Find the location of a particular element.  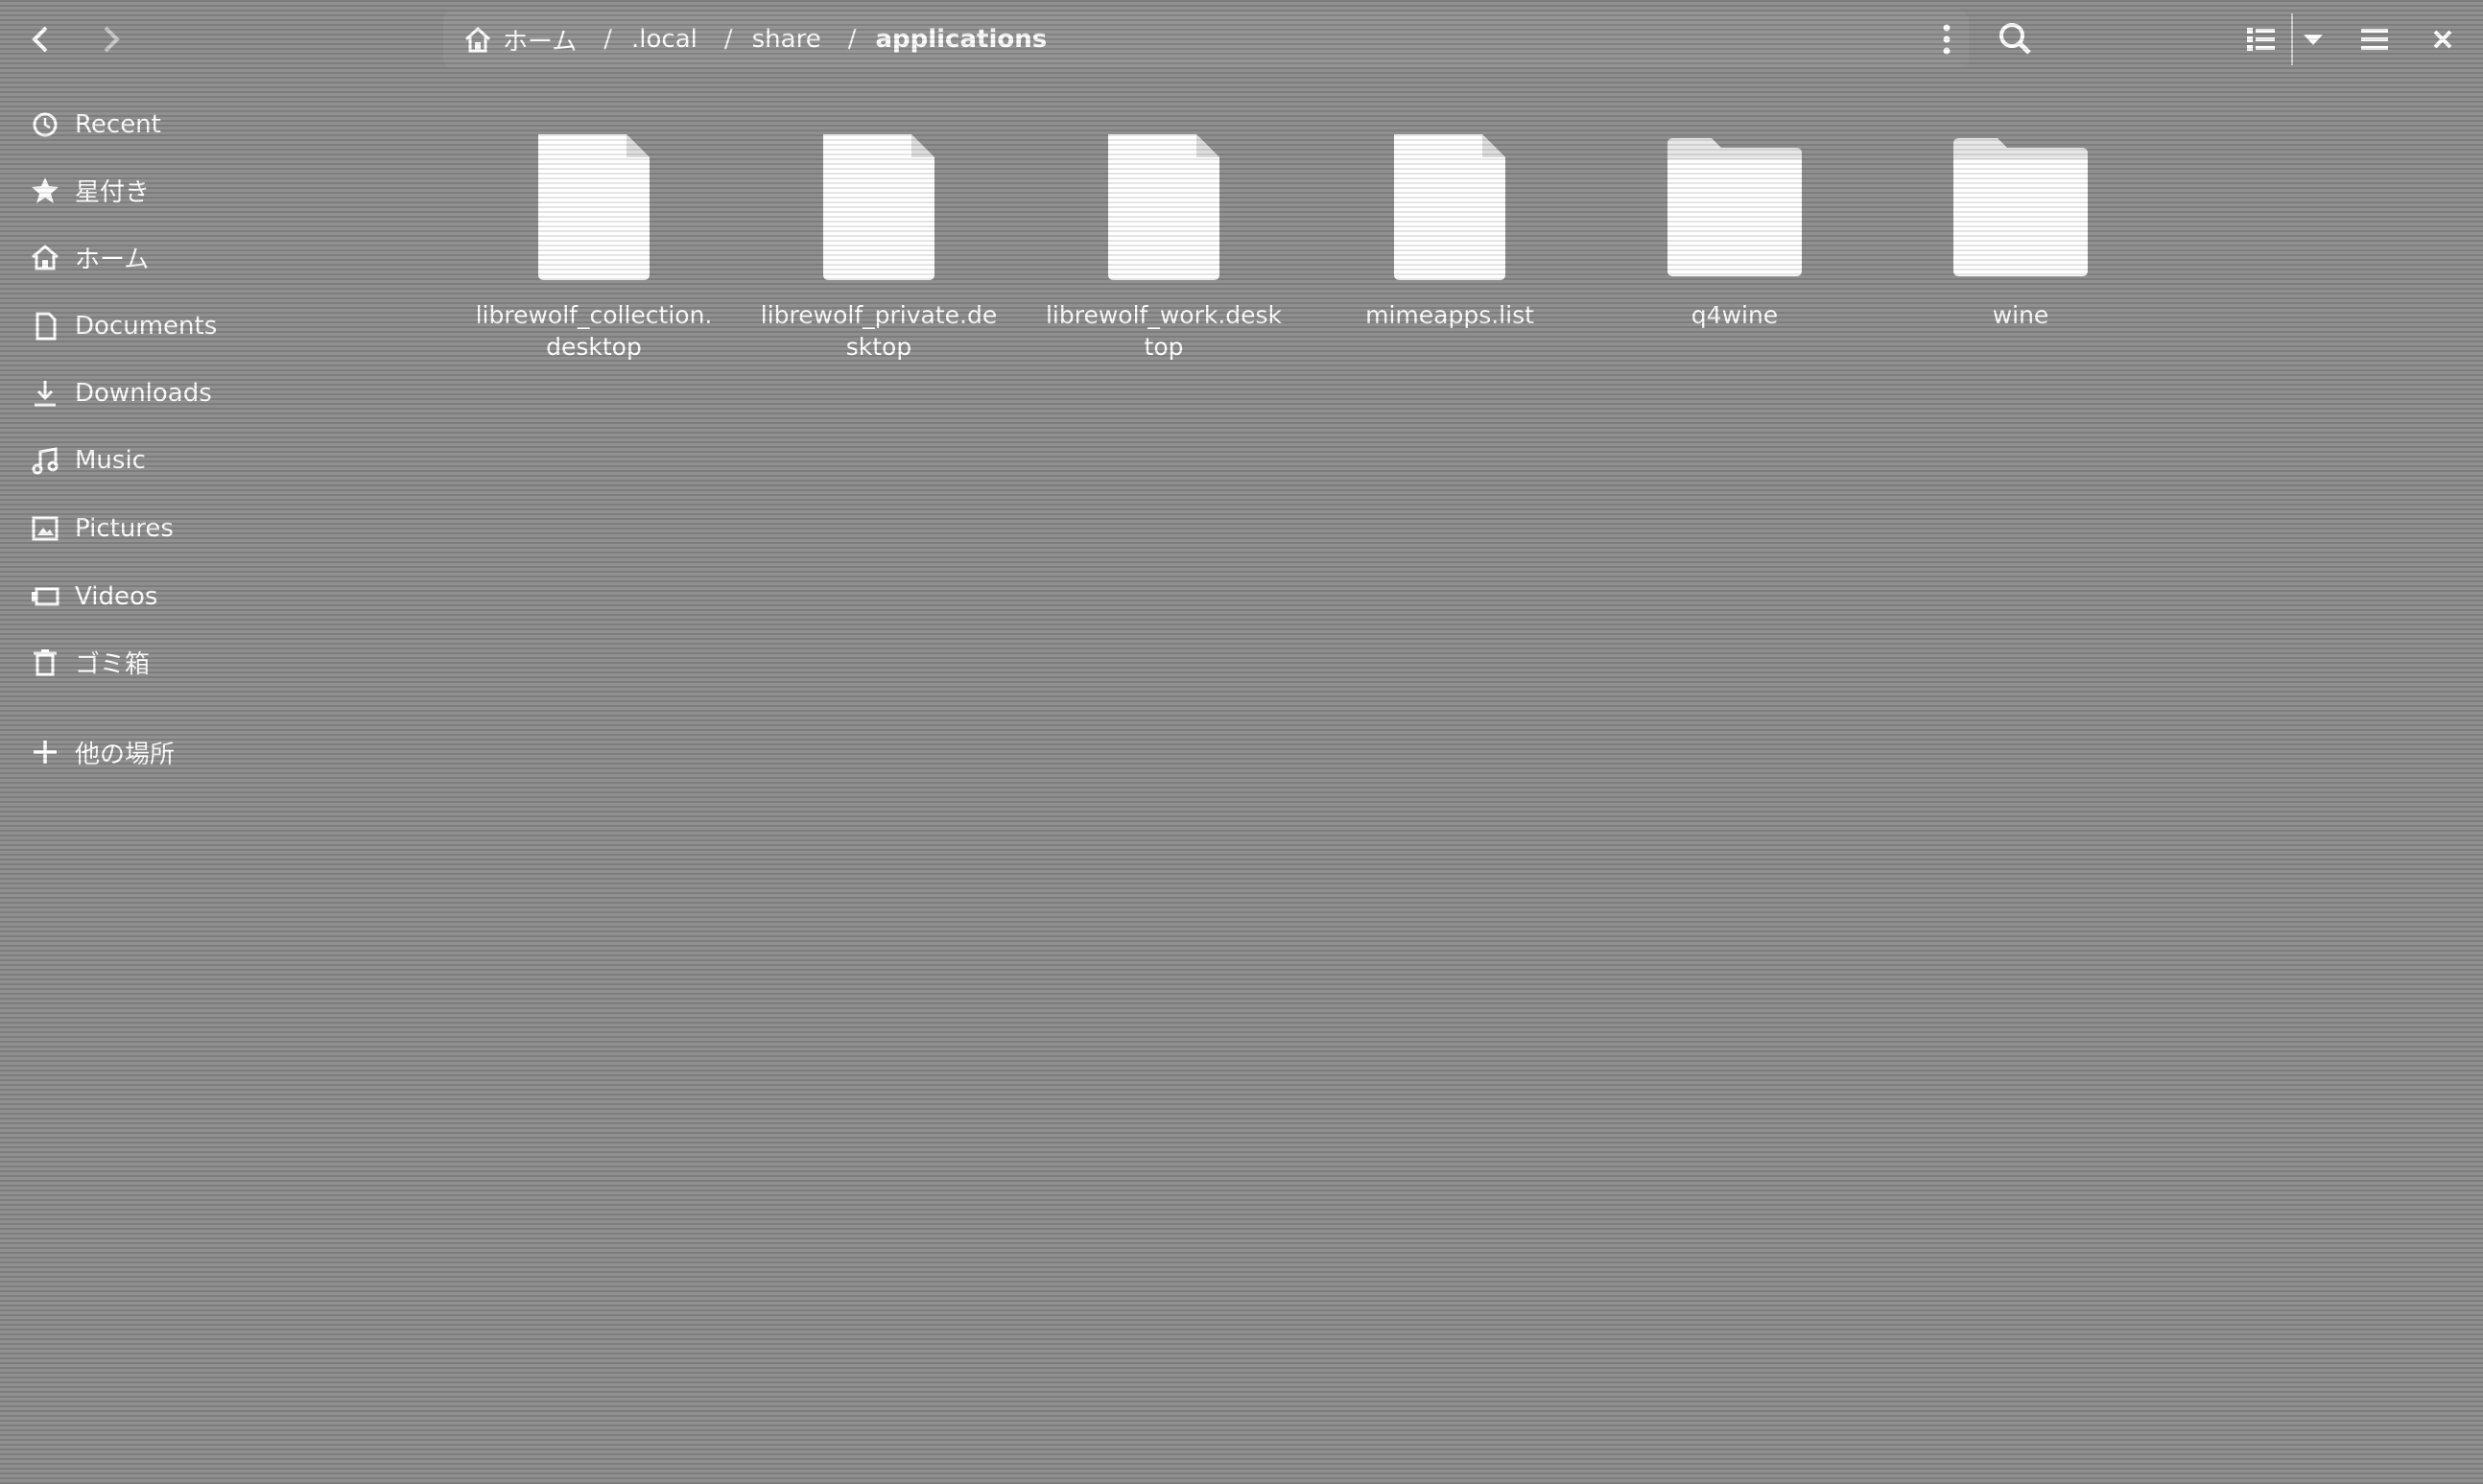

sidebar-item-label: Music is located at coordinates (111, 461).